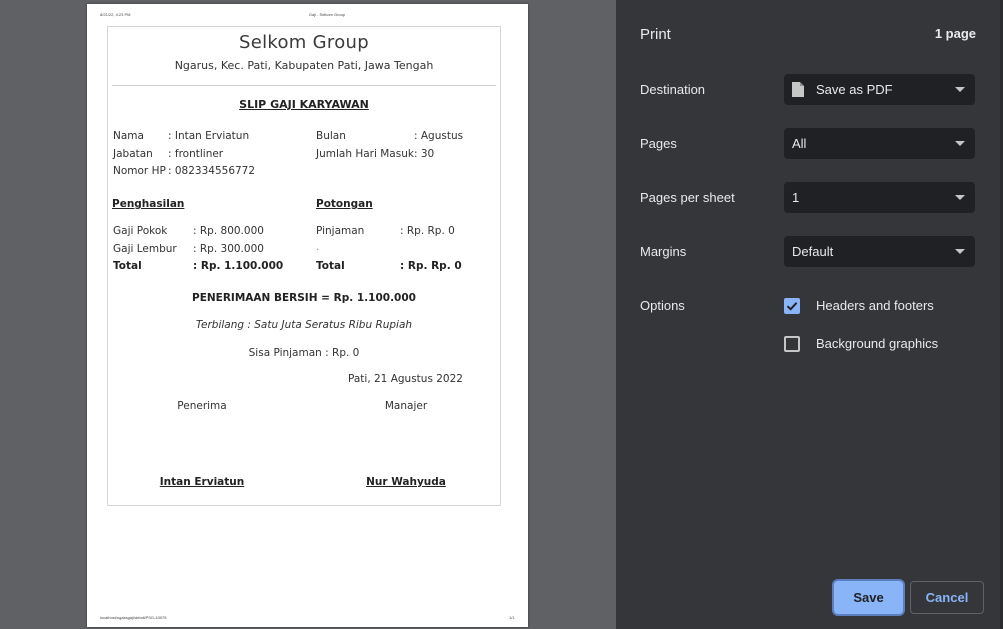 The image size is (1003, 629). Describe the element at coordinates (512, 617) in the screenshot. I see `page-footer-pagenum: 1/1` at that location.